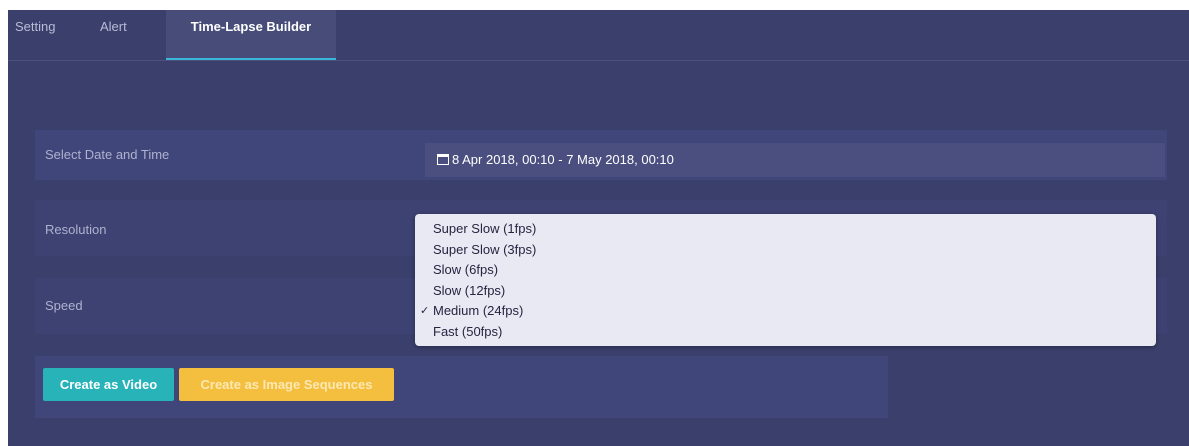 This screenshot has width=1189, height=446. I want to click on speed-option-label: Medium (24fps), so click(478, 310).